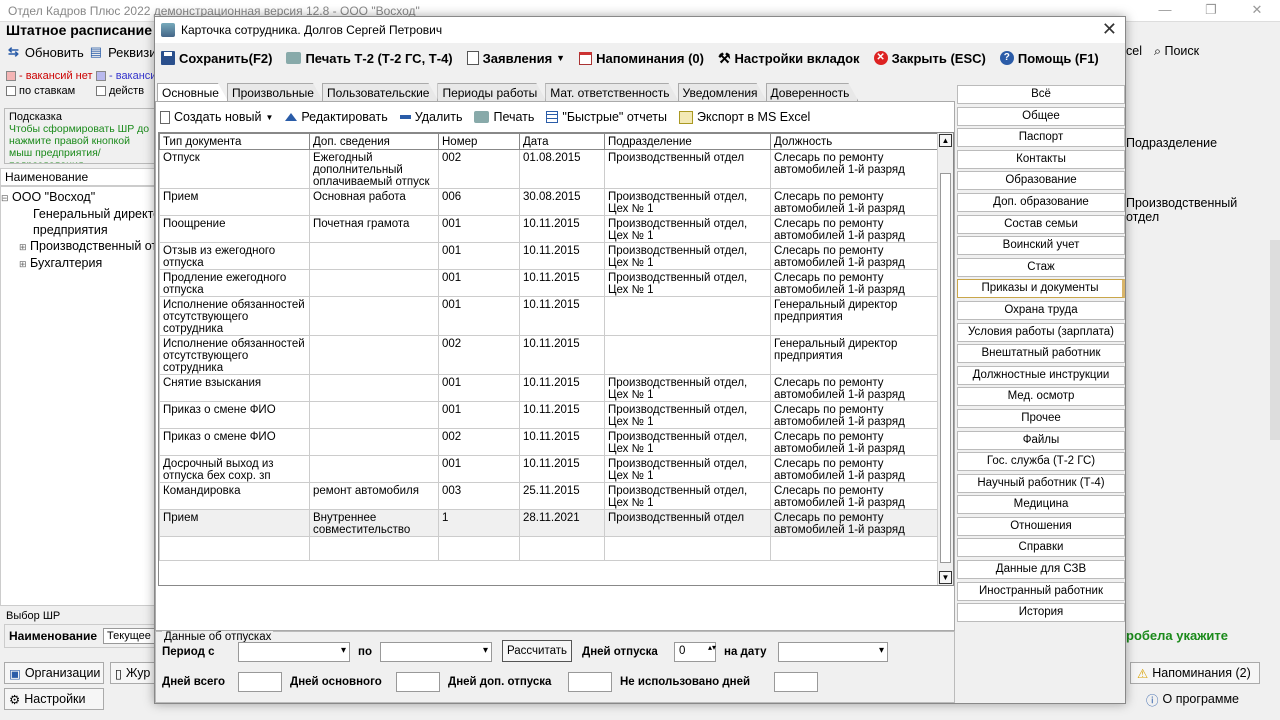 The width and height of the screenshot is (1280, 720). What do you see at coordinates (1041, 526) in the screenshot?
I see `section-button: Отношения` at bounding box center [1041, 526].